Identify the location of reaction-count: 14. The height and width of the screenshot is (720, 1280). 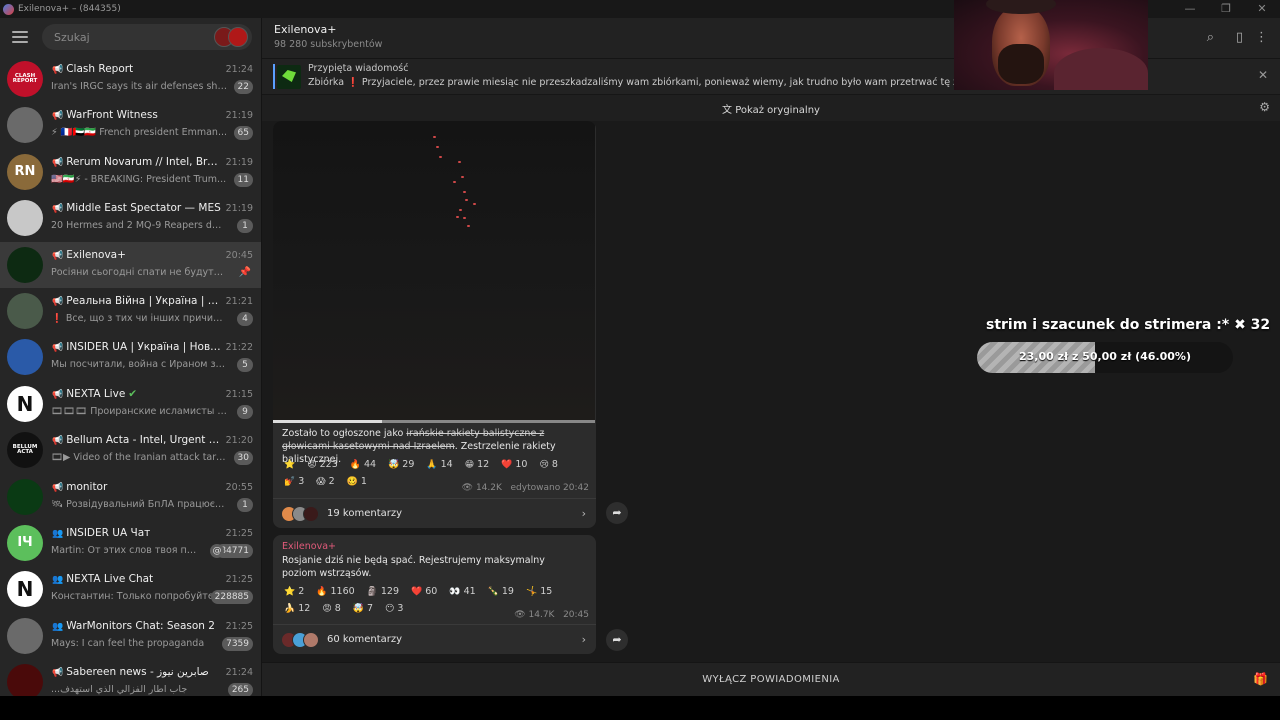
(446, 464).